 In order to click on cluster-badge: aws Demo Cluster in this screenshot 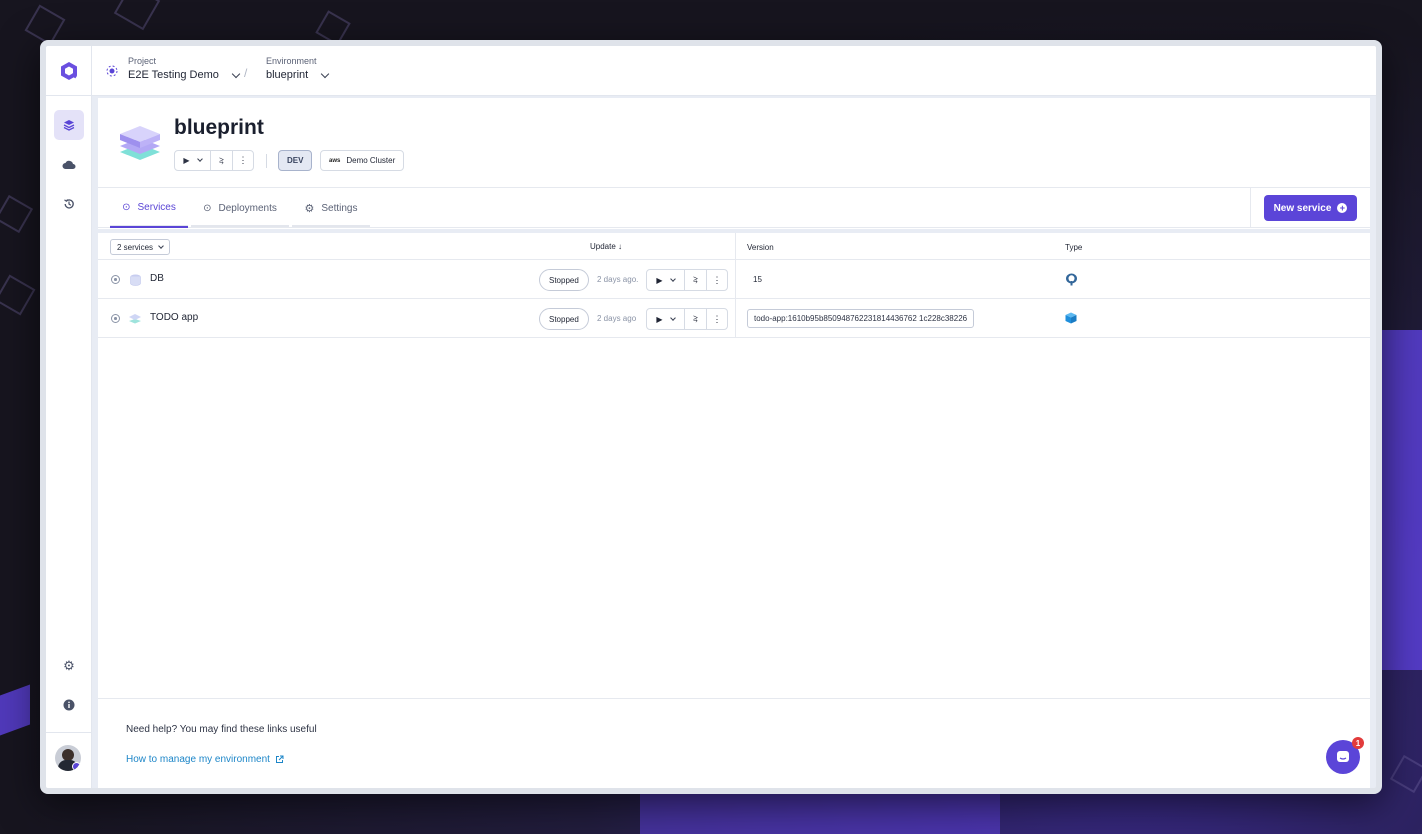, I will do `click(362, 160)`.